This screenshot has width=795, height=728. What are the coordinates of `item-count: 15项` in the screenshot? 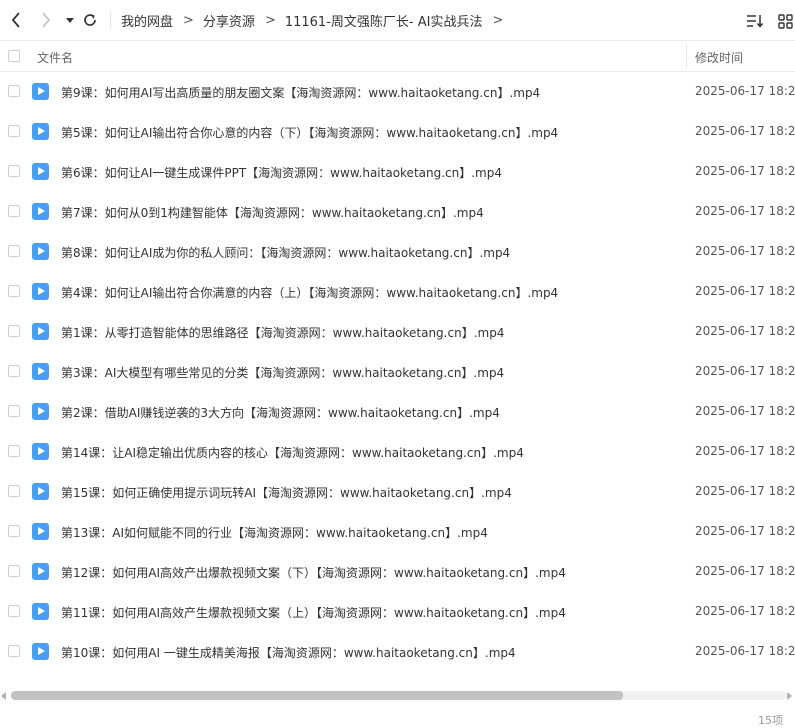 It's located at (770, 720).